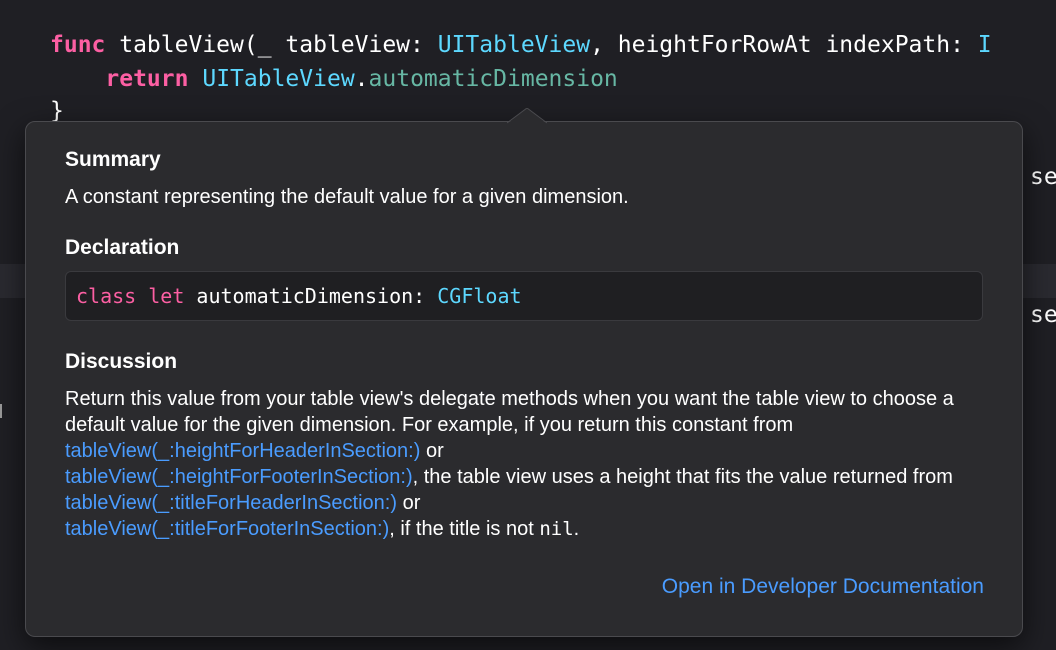 This screenshot has height=650, width=1056. I want to click on open-developer-documentation-link: Open in Developer Documentation, so click(823, 587).